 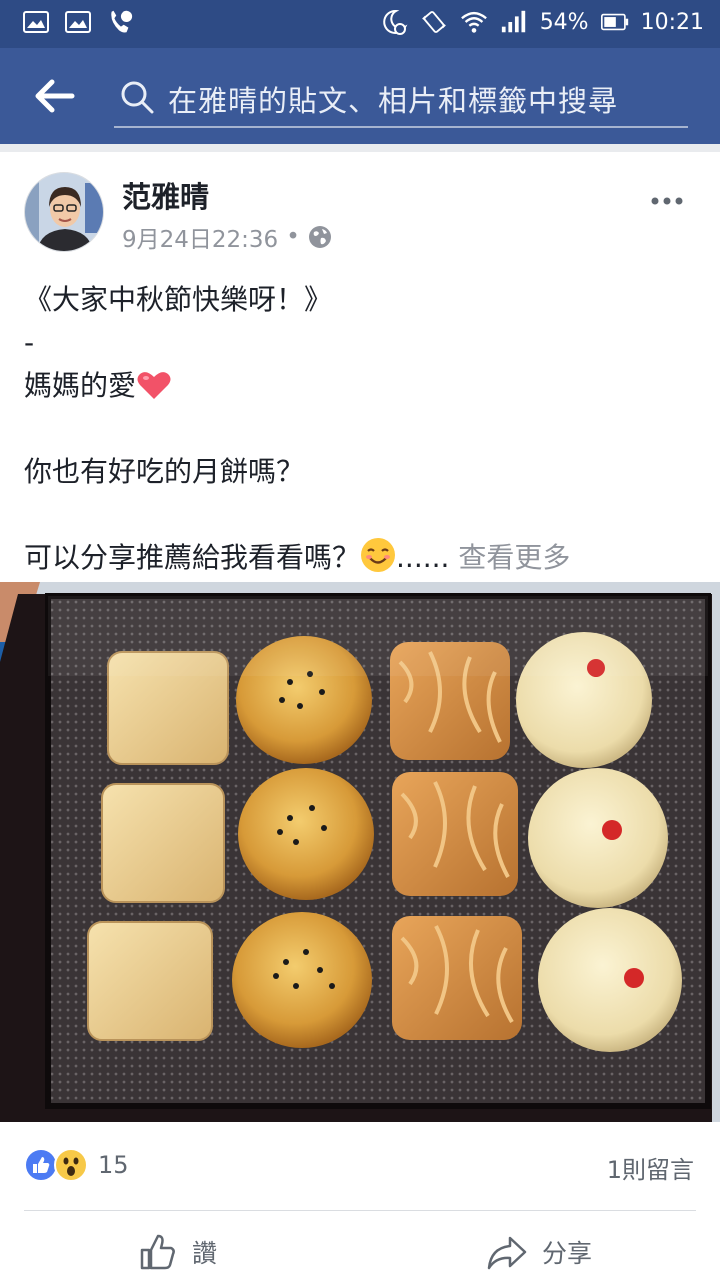 I want to click on post-timestamp: 9月24日22:36, so click(x=200, y=237).